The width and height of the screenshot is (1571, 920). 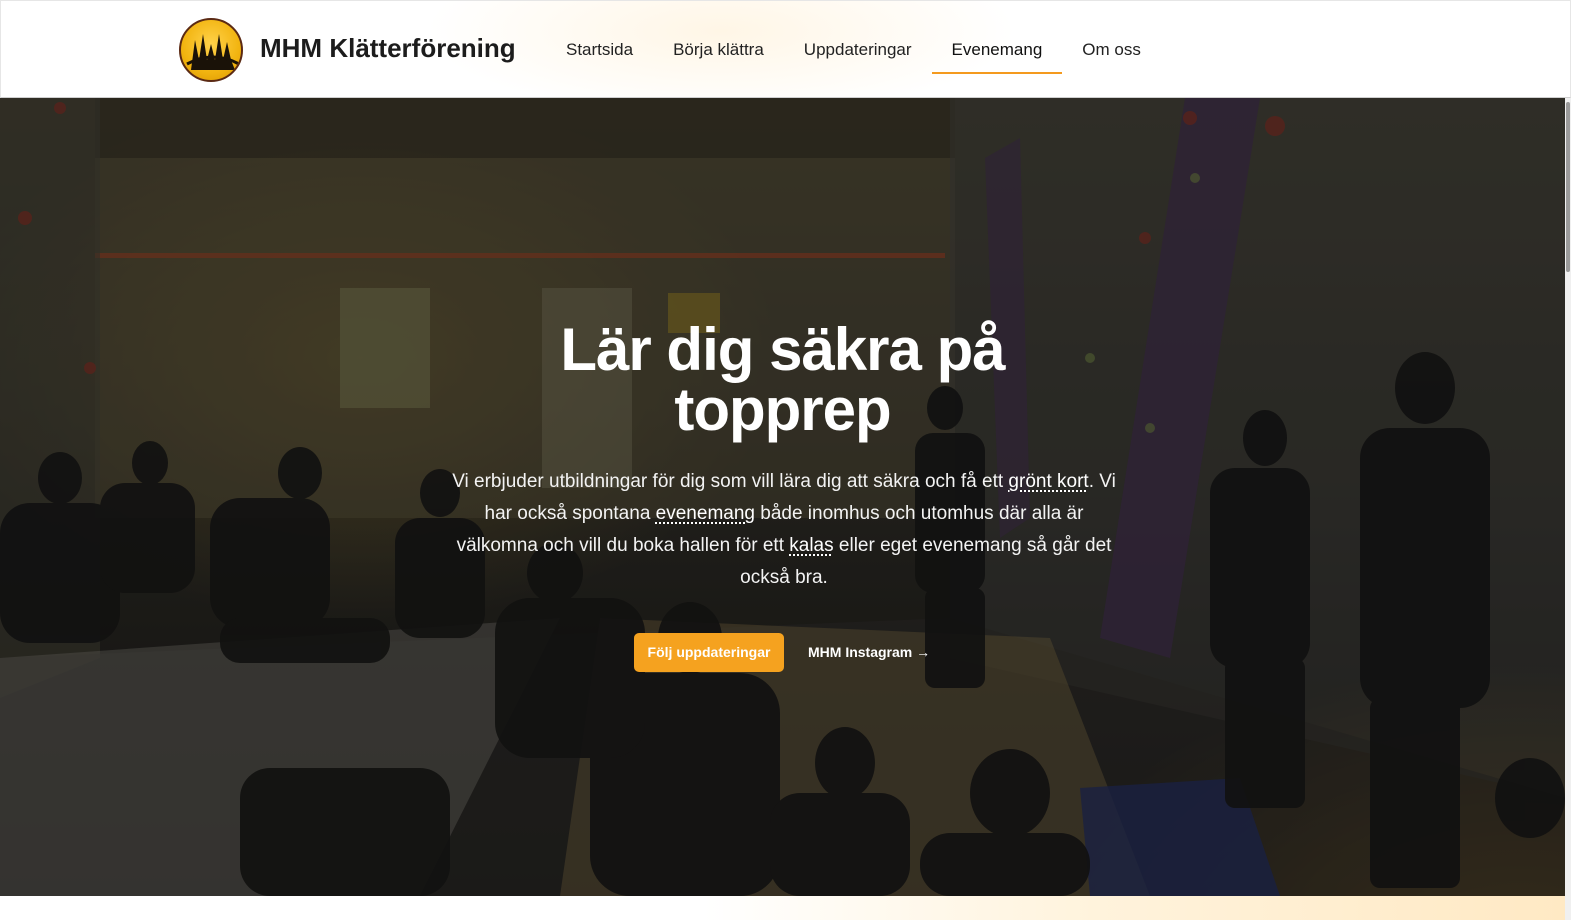 I want to click on mhm-logo-icon, so click(x=211, y=50).